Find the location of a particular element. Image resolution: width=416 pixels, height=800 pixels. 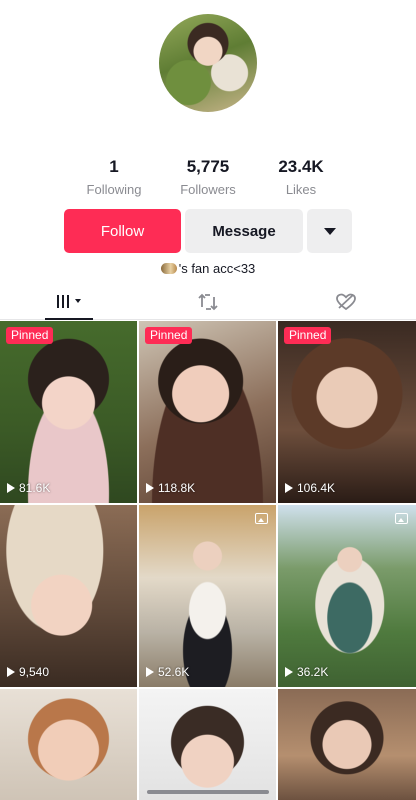

profile-bio: 's fan acc<33 is located at coordinates (208, 268).